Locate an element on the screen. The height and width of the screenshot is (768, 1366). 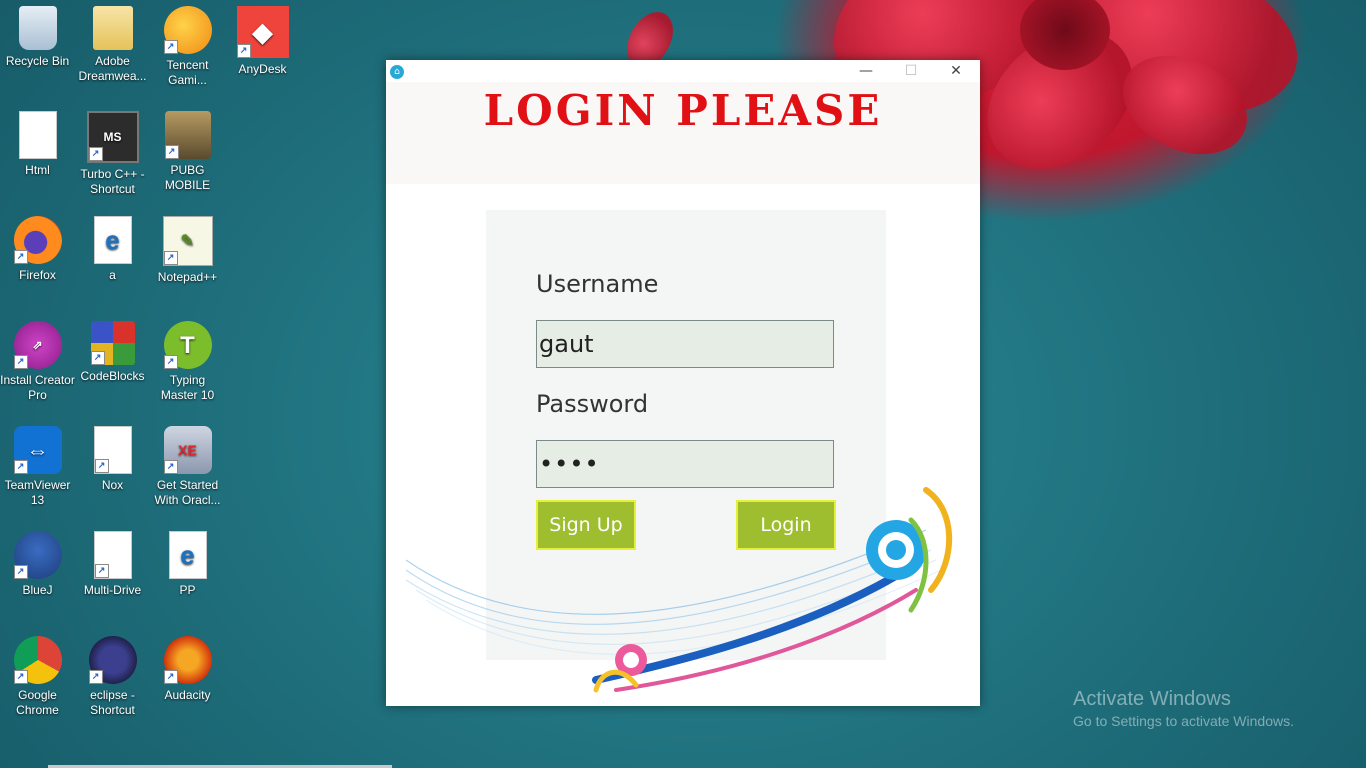
firefox-icon: ↗ is located at coordinates (37, 240).